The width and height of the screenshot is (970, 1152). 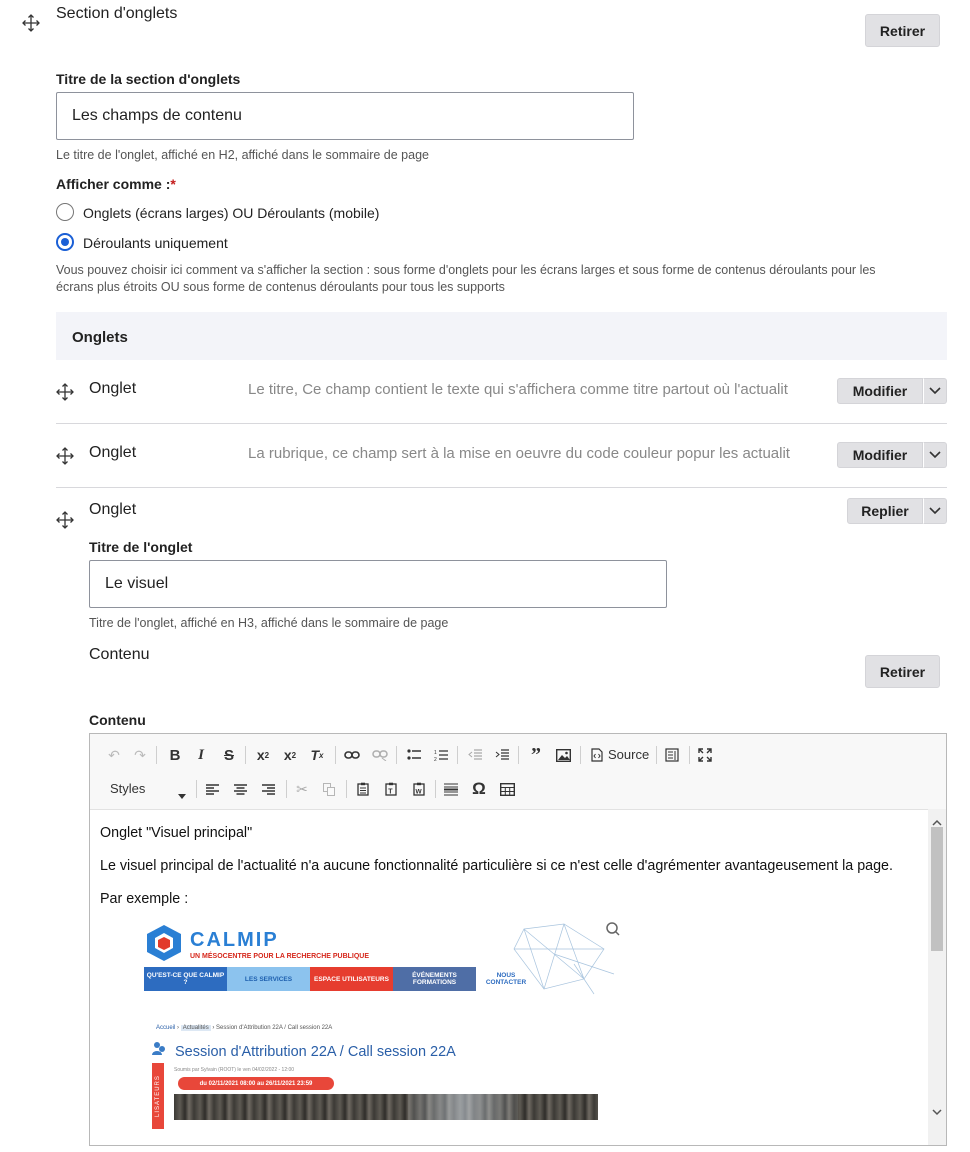 What do you see at coordinates (329, 789) in the screenshot?
I see `copy-icon` at bounding box center [329, 789].